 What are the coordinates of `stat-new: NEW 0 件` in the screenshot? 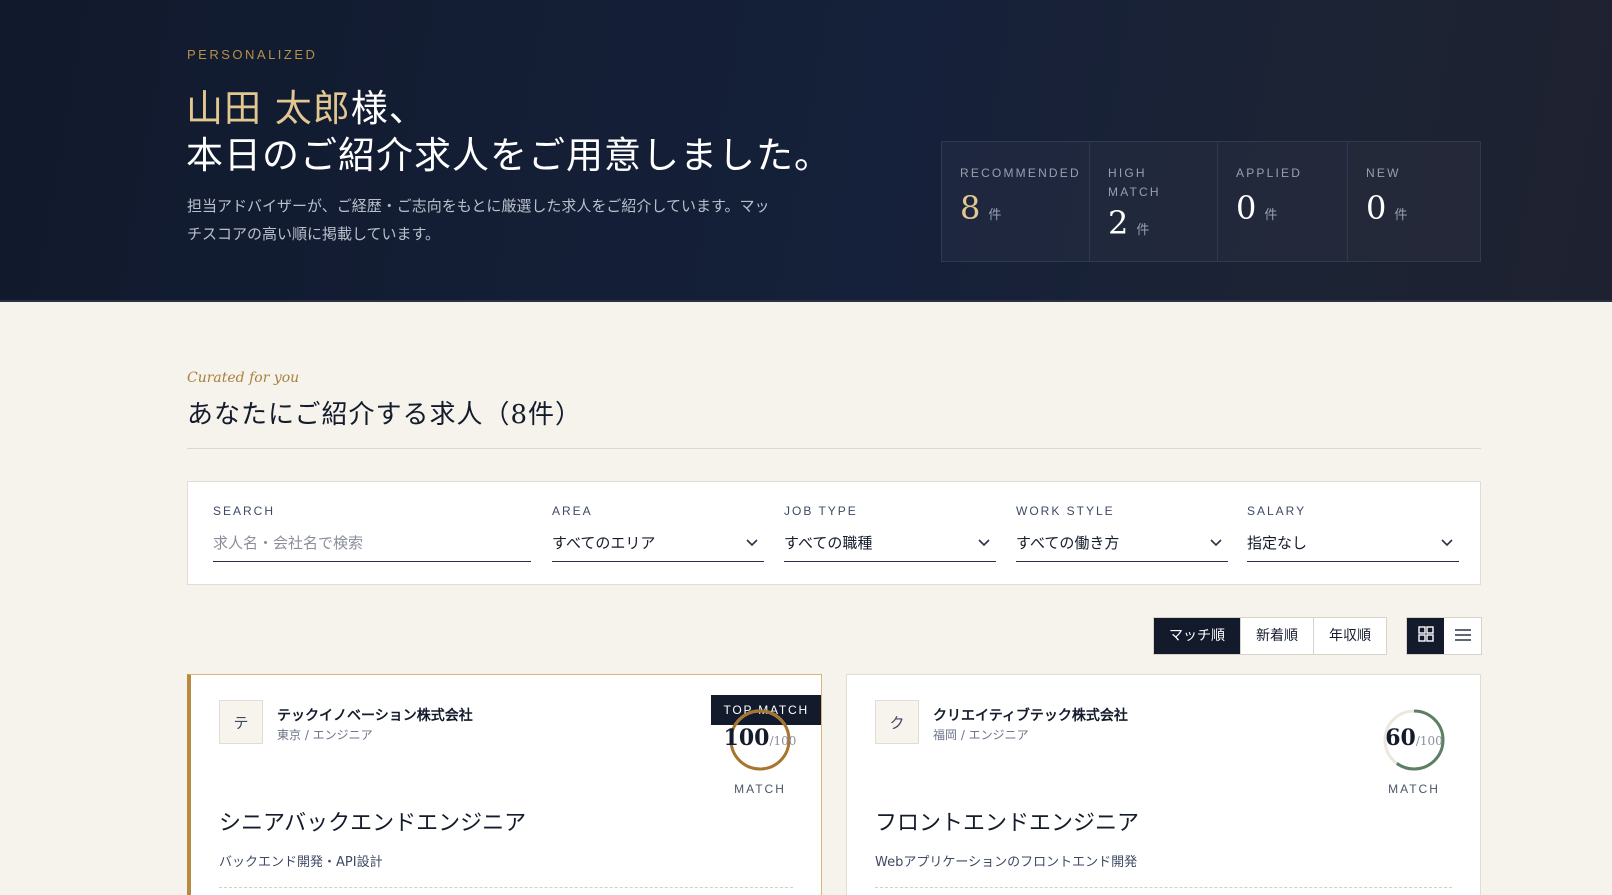 It's located at (1414, 201).